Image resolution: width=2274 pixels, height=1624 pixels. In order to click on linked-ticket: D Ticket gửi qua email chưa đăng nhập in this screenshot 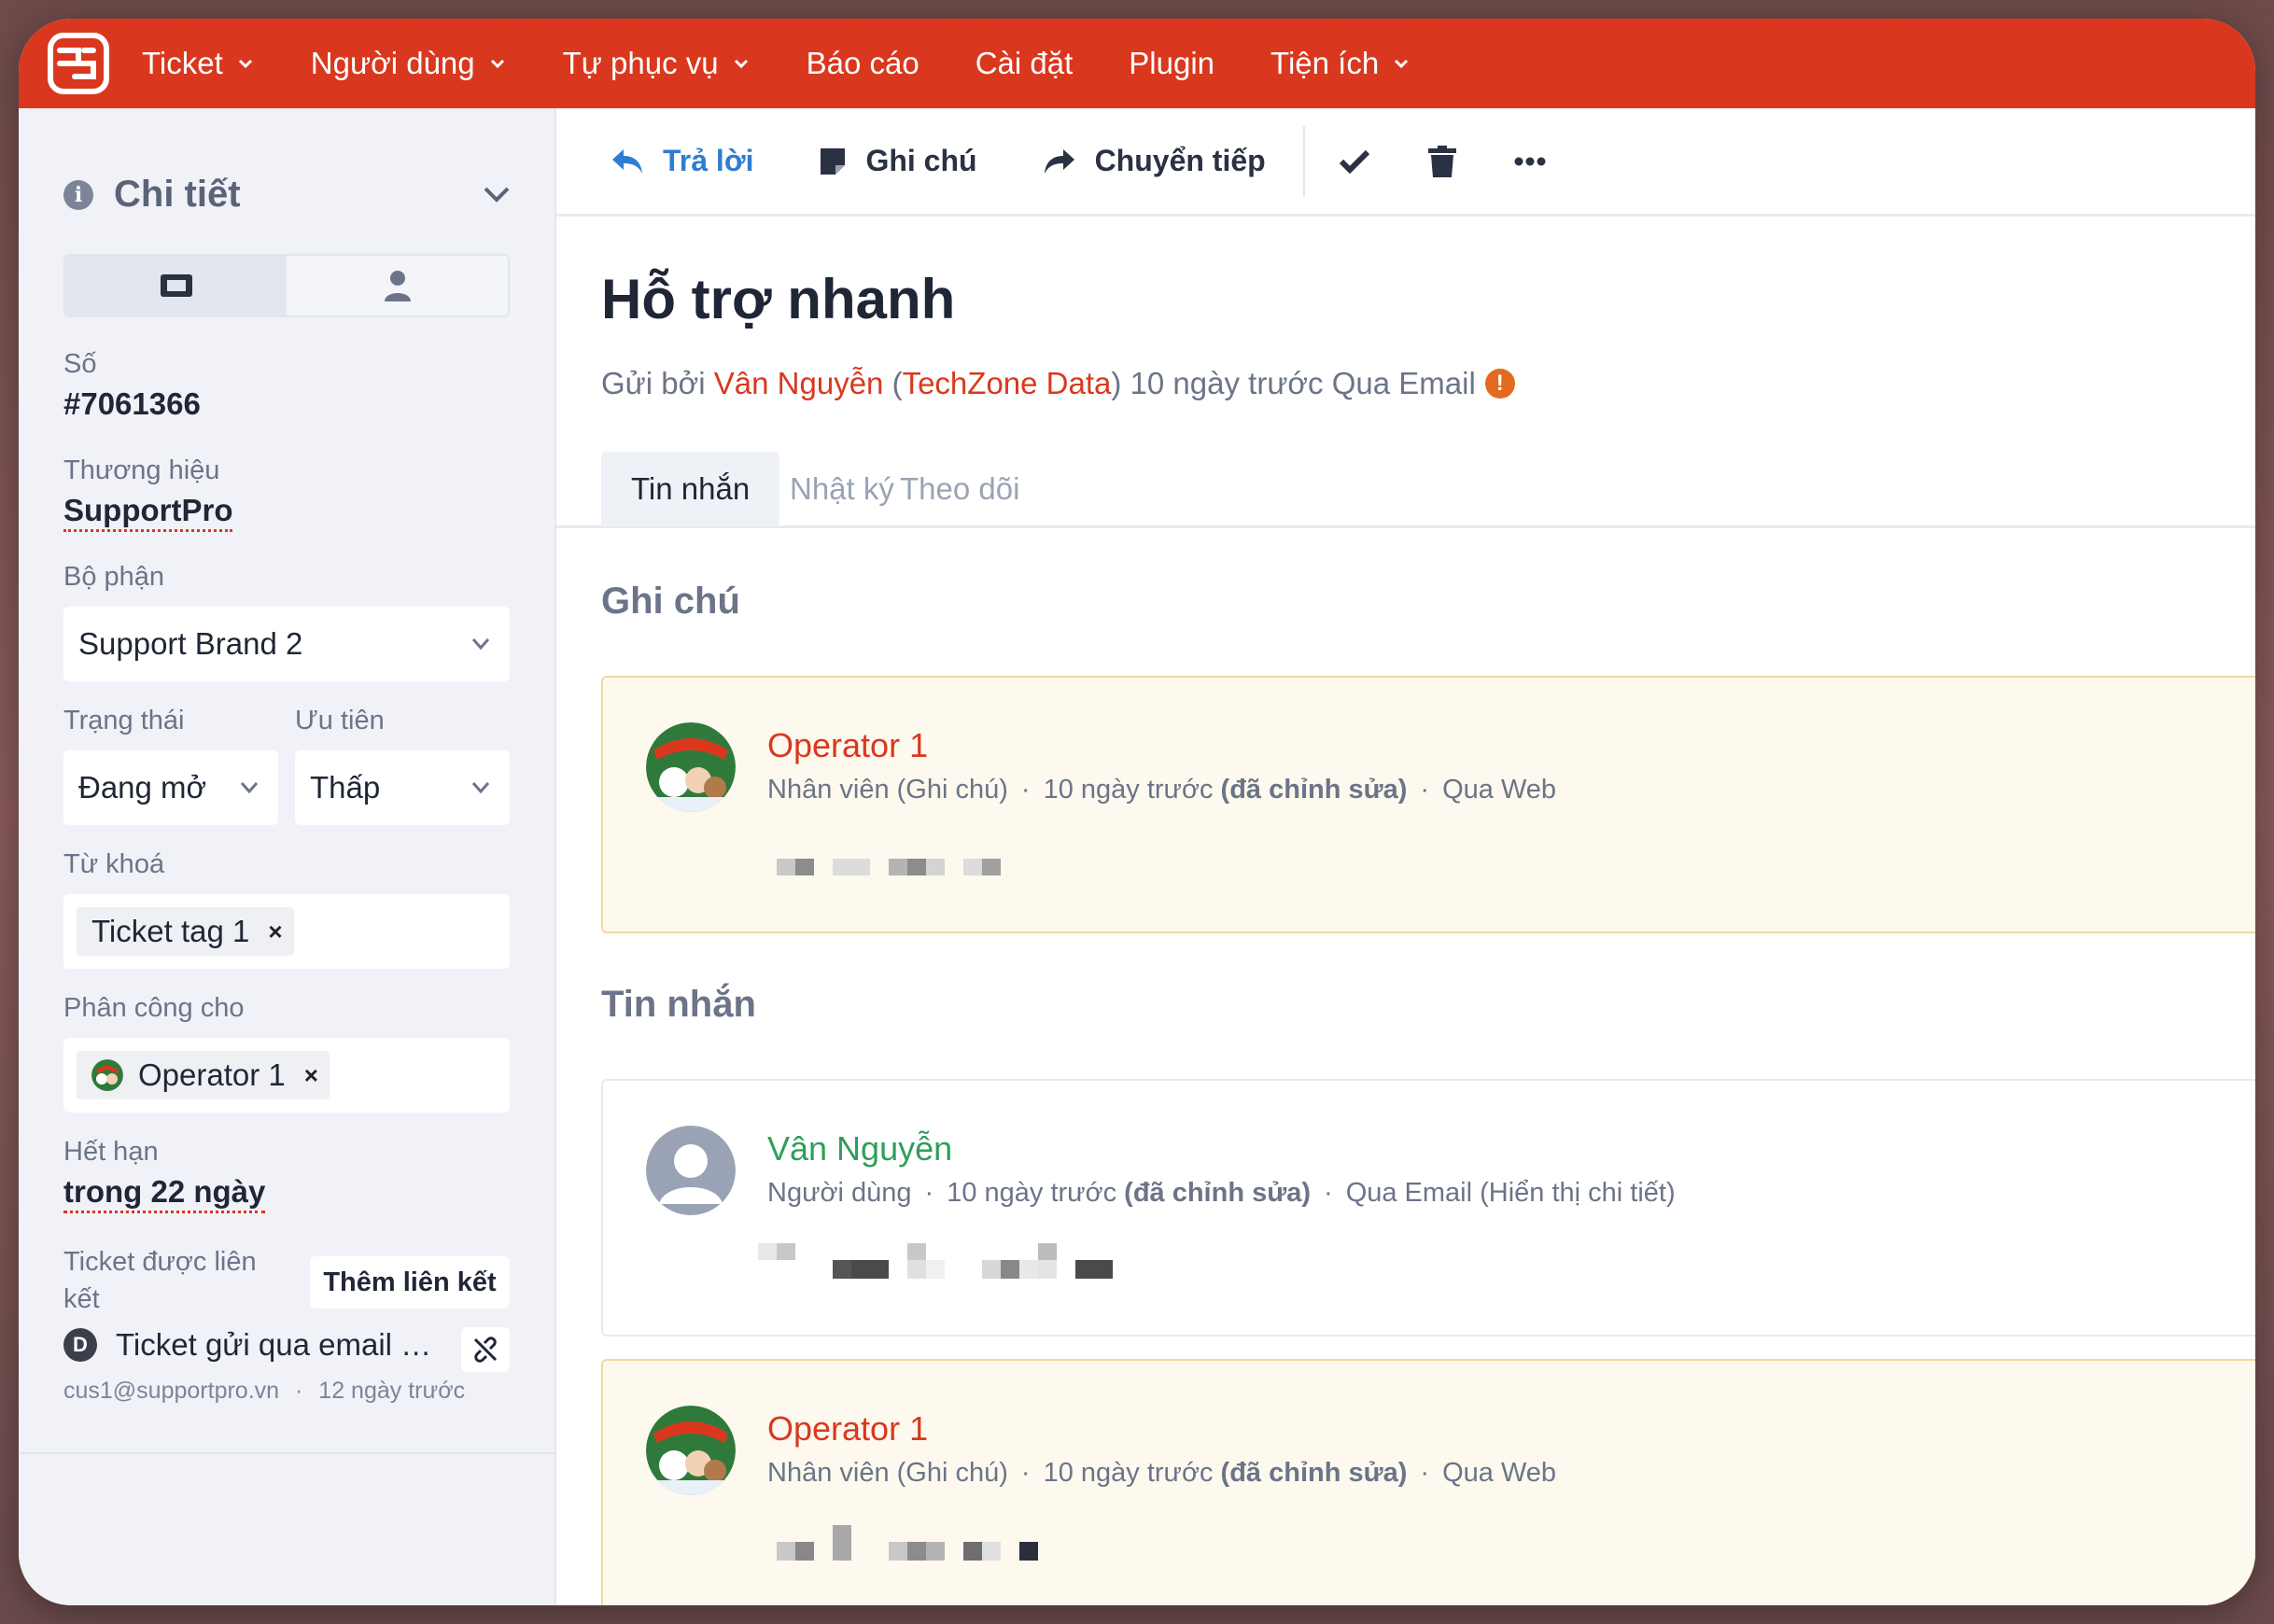, I will do `click(252, 1345)`.